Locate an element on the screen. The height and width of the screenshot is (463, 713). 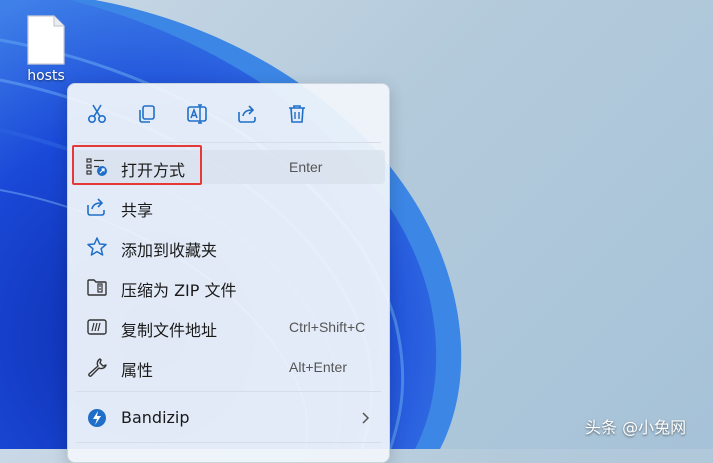
menu-item-label: 打开方式 is located at coordinates (153, 170).